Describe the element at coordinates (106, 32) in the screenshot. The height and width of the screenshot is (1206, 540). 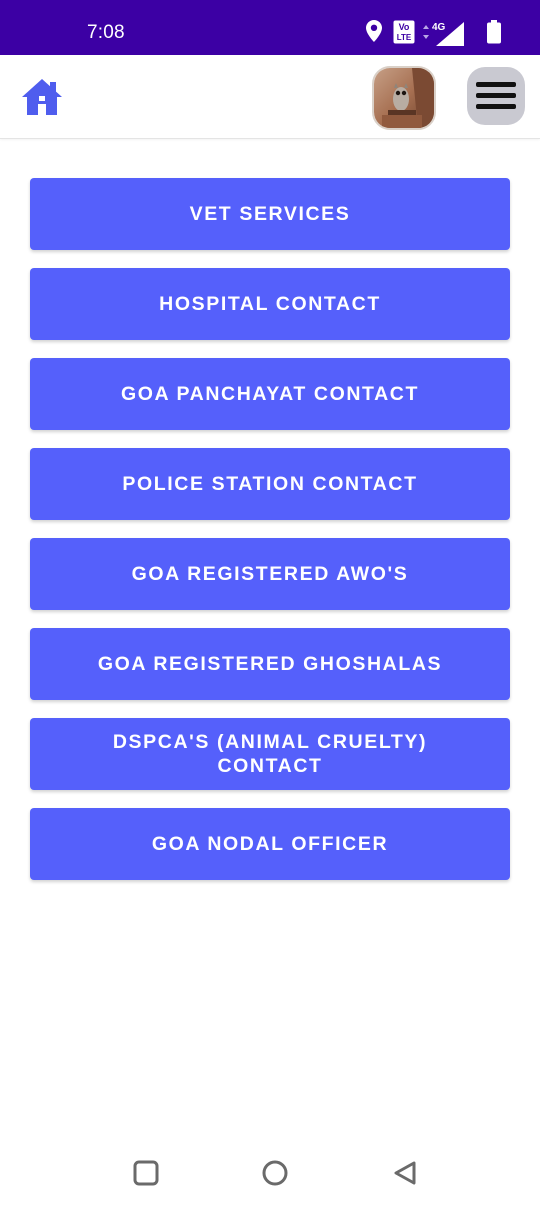
I see `status-time: 7:08` at that location.